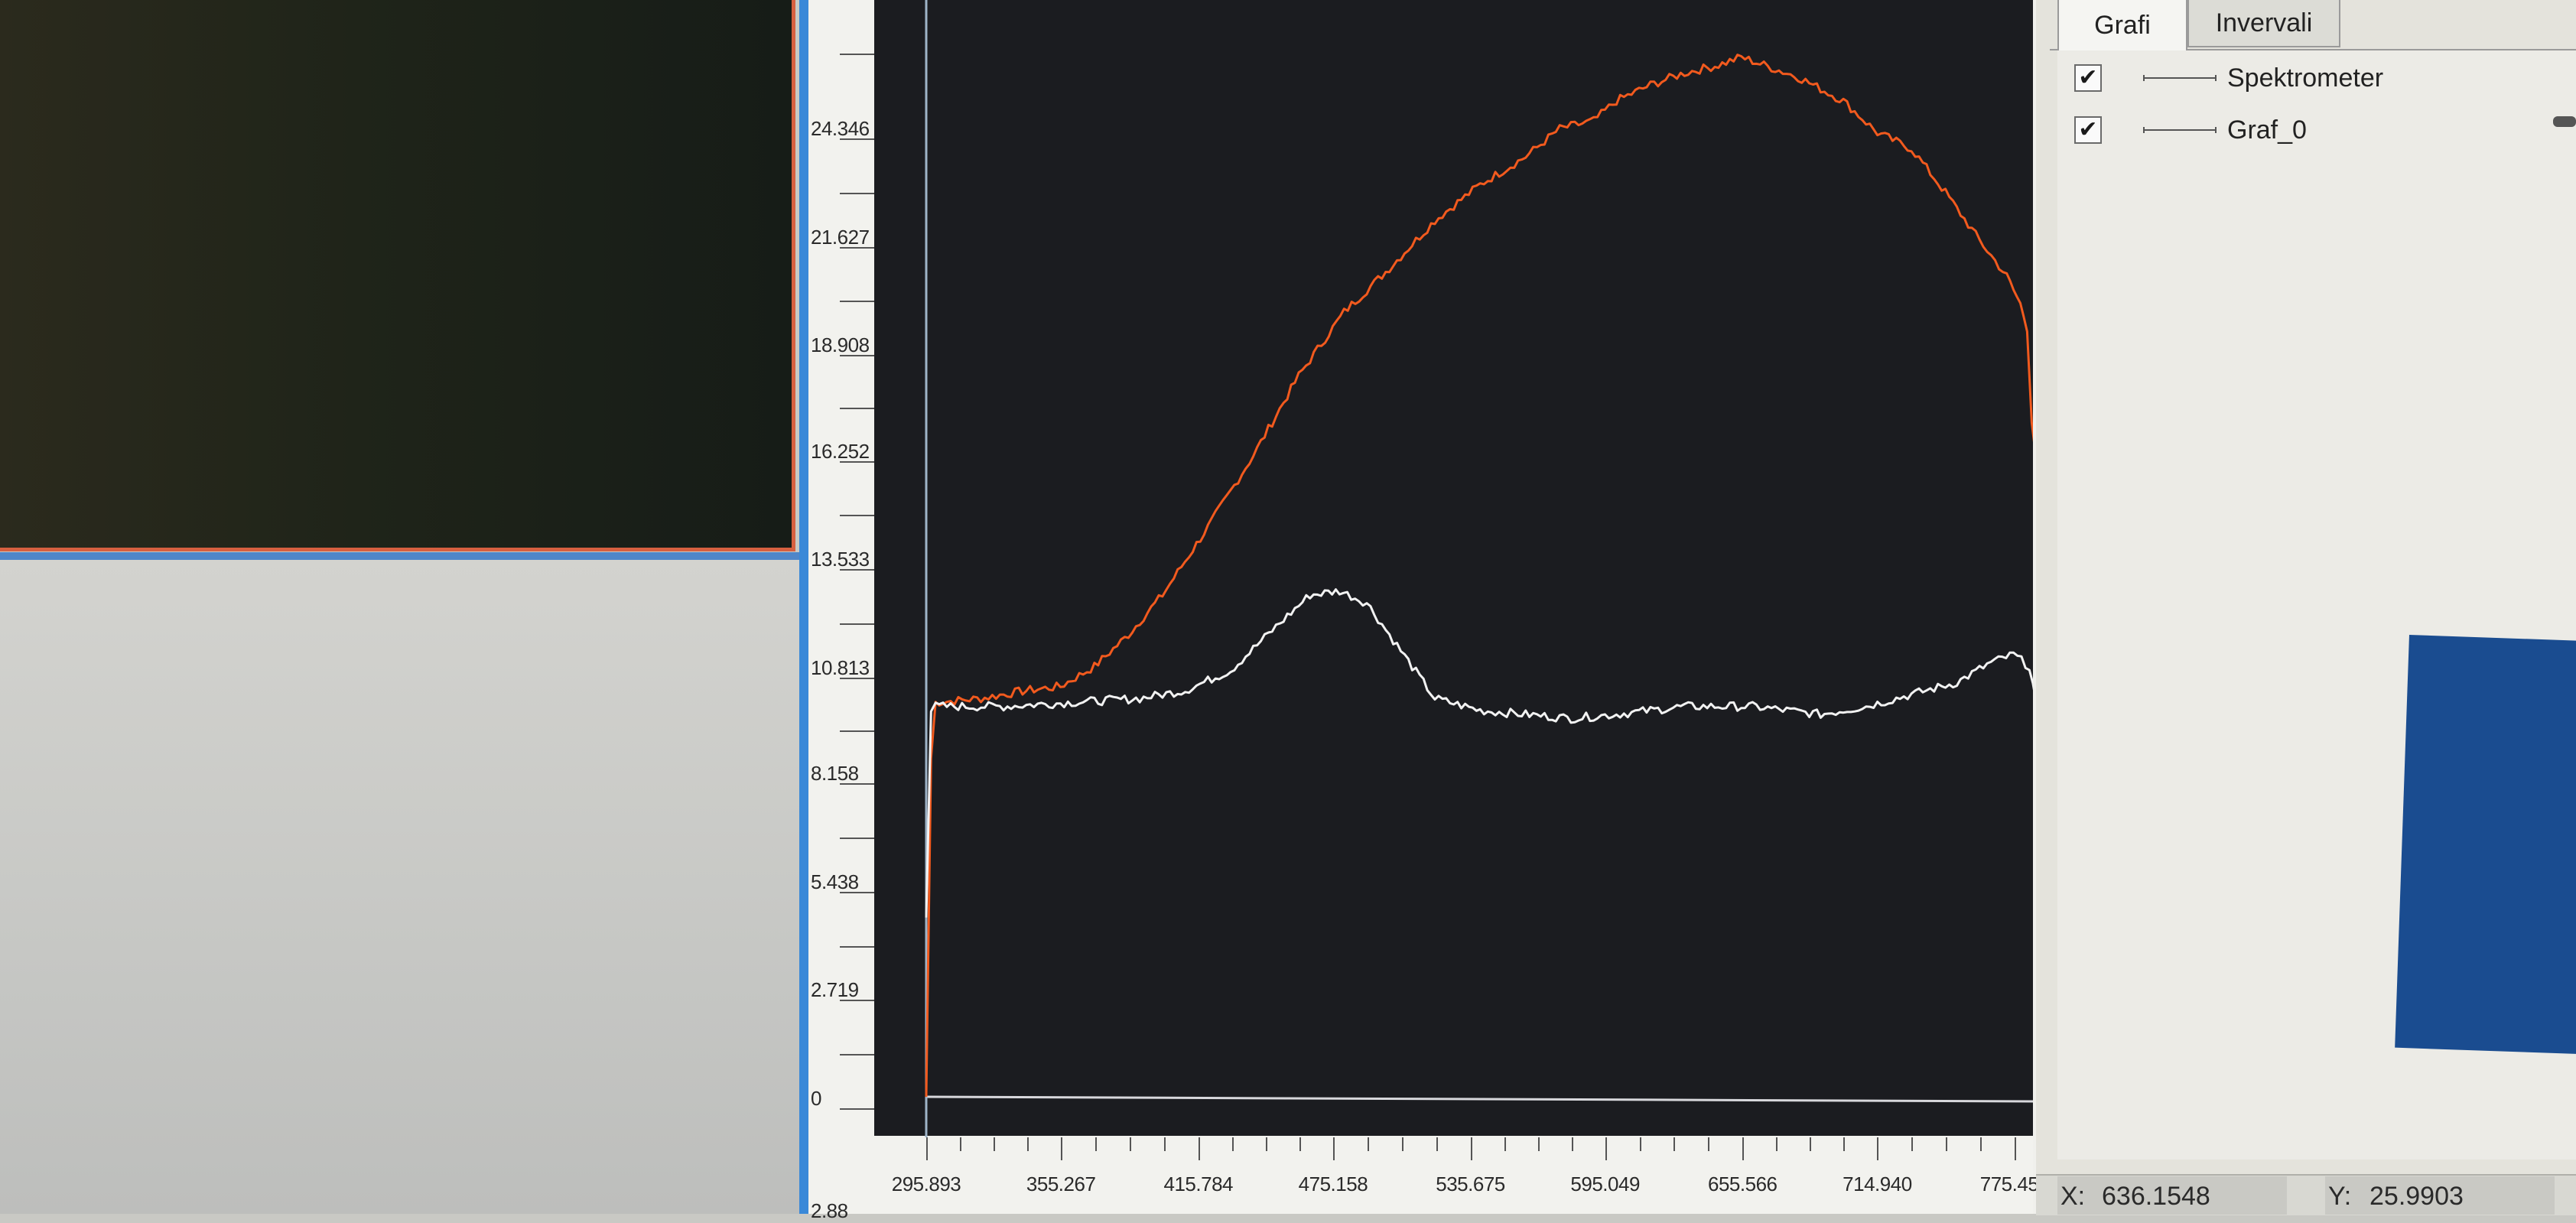 This screenshot has width=2576, height=1223. Describe the element at coordinates (840, 237) in the screenshot. I see `y-tick-label: 21.627` at that location.